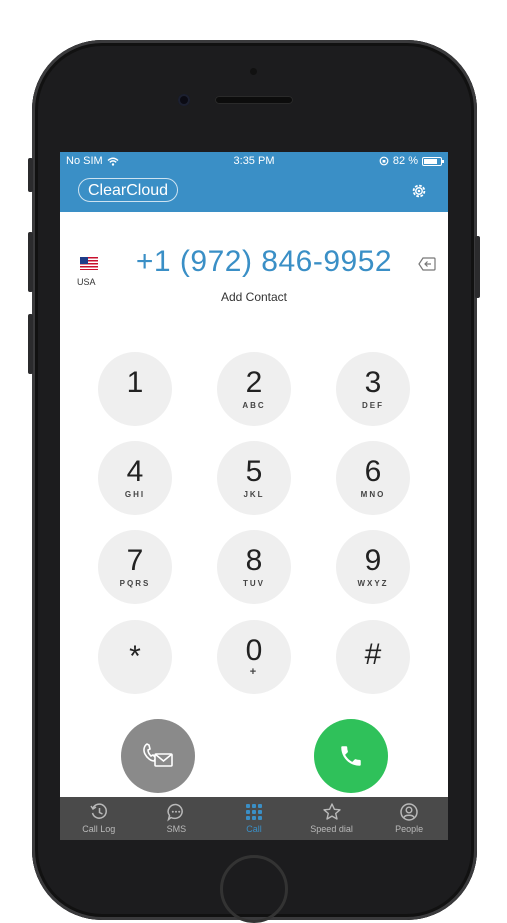 This screenshot has width=507, height=923. I want to click on battery-icon, so click(433, 161).